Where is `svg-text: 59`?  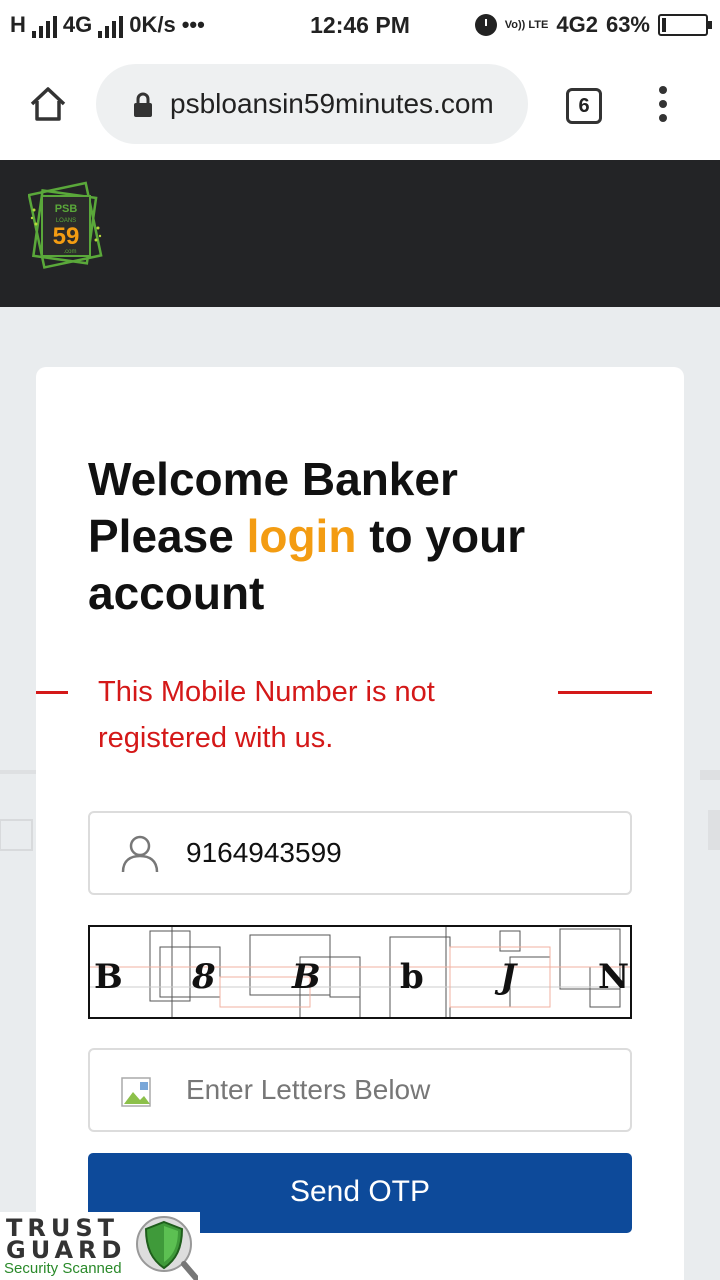
svg-text: 59 is located at coordinates (66, 236).